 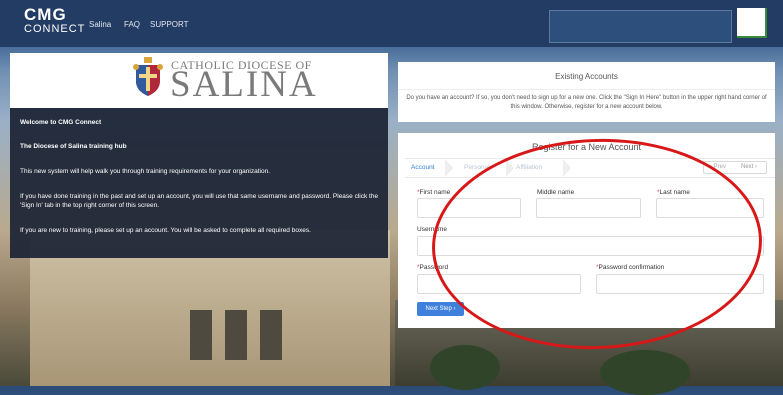 What do you see at coordinates (556, 192) in the screenshot?
I see `middle-name-label: Middle name` at bounding box center [556, 192].